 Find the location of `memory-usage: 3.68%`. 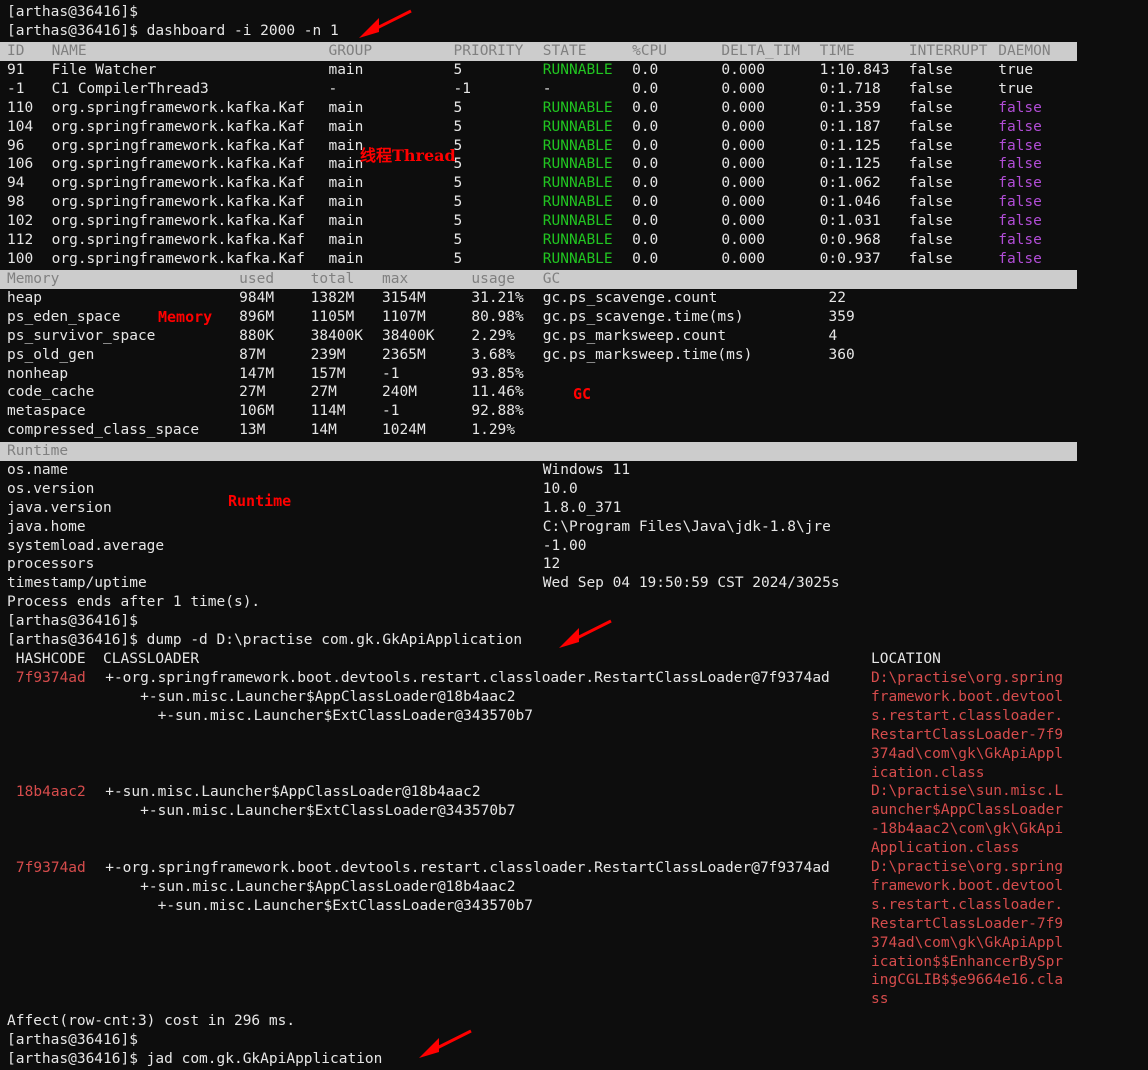

memory-usage: 3.68% is located at coordinates (493, 354).